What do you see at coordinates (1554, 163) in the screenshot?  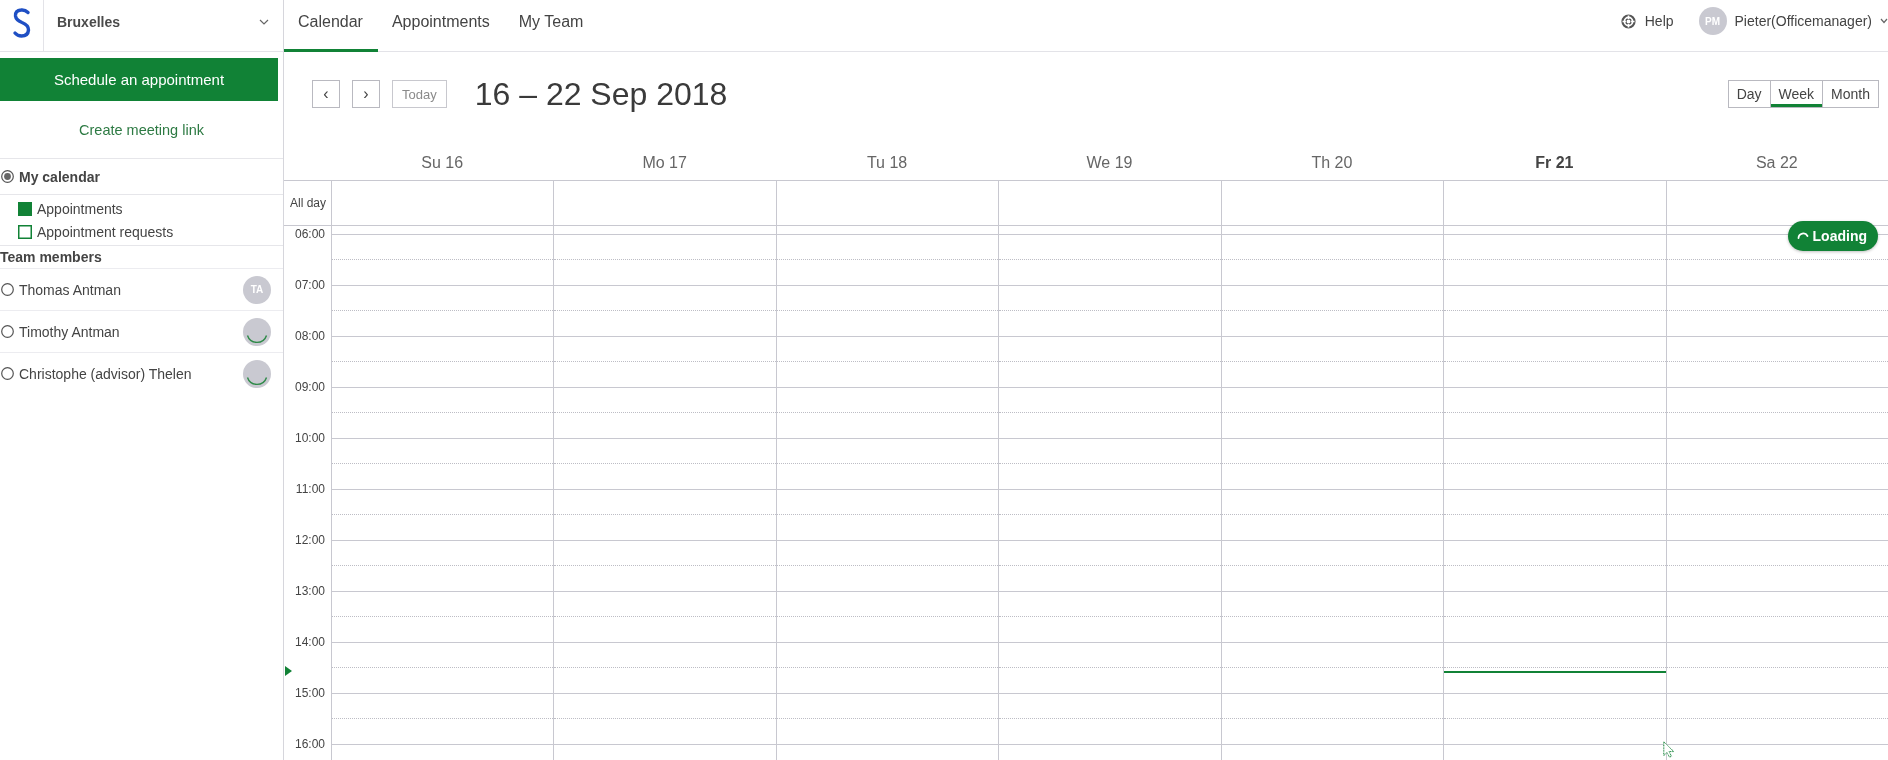 I see `day-header: Fr 21` at bounding box center [1554, 163].